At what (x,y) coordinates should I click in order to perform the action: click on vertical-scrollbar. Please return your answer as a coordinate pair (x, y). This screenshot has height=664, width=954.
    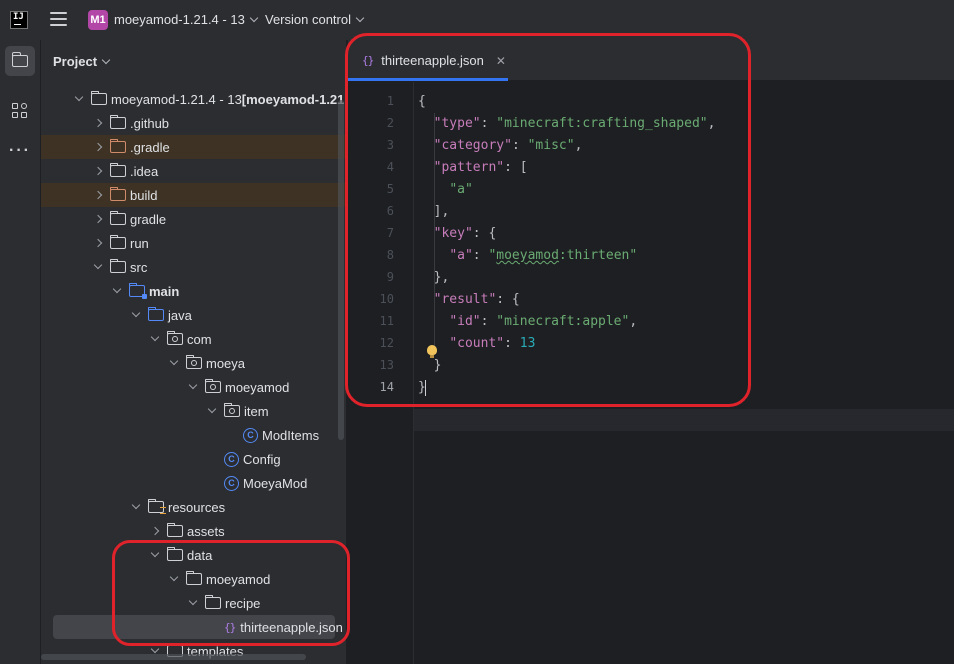
    Looking at the image, I should click on (341, 270).